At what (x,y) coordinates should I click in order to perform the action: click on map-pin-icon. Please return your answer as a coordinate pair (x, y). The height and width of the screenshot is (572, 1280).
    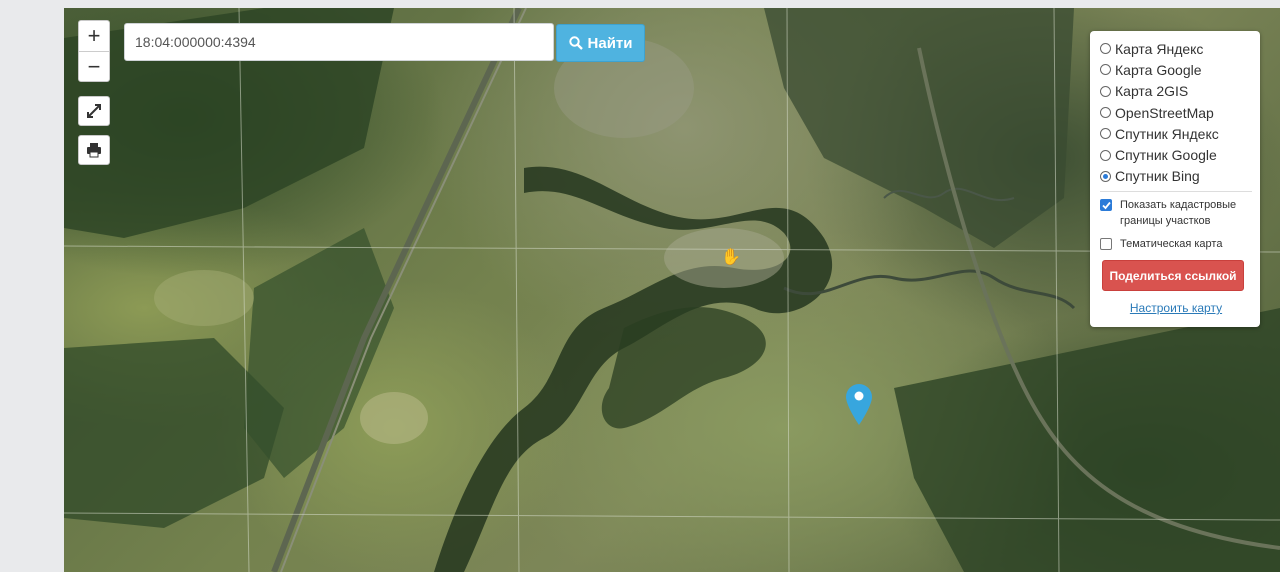
    Looking at the image, I should click on (859, 404).